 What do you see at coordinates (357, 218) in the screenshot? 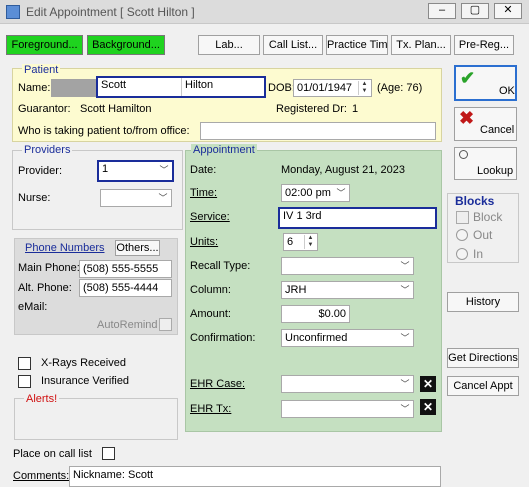
I see `service-field: IV 1 3rd` at bounding box center [357, 218].